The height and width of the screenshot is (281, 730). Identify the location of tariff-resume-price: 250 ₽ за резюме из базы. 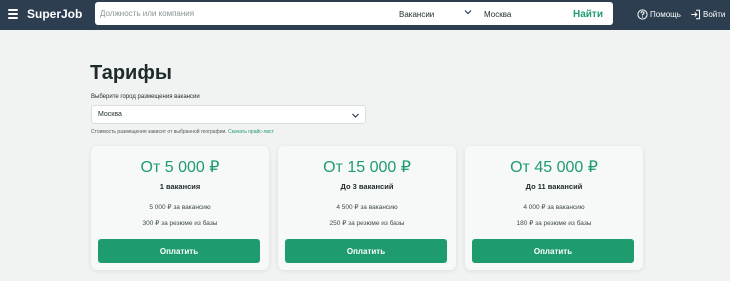
(367, 223).